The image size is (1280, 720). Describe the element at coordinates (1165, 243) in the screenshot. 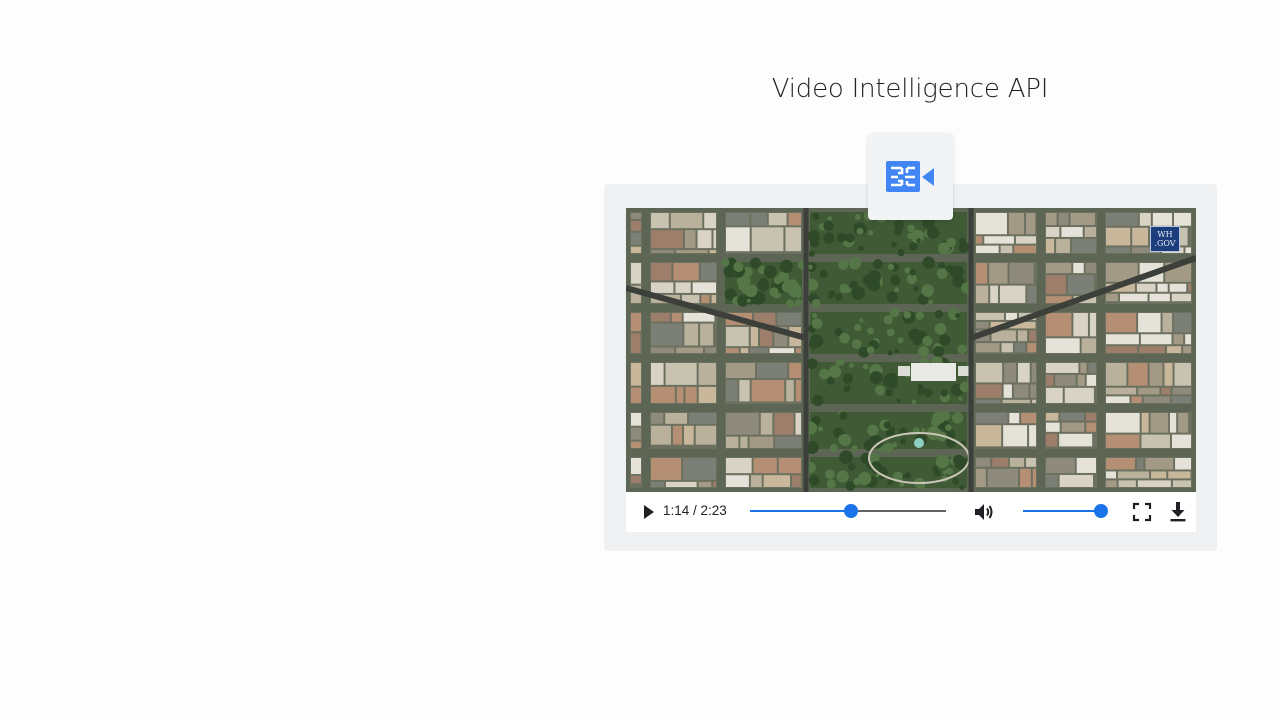

I see `watermark-line2: .GOV` at that location.